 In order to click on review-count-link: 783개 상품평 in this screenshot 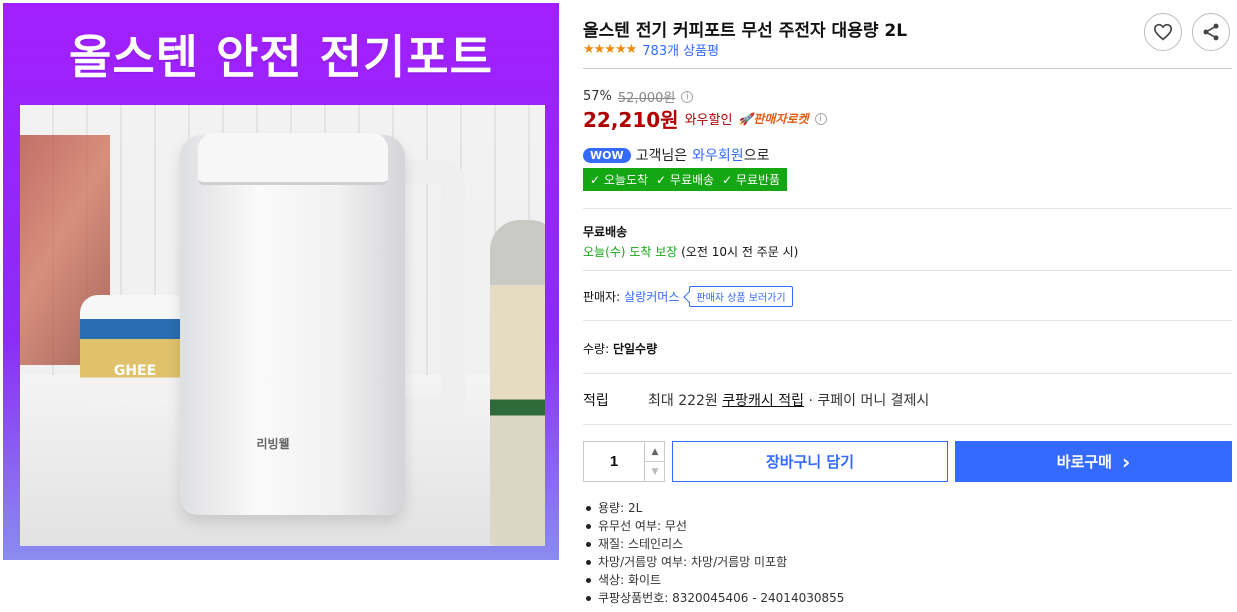, I will do `click(680, 49)`.